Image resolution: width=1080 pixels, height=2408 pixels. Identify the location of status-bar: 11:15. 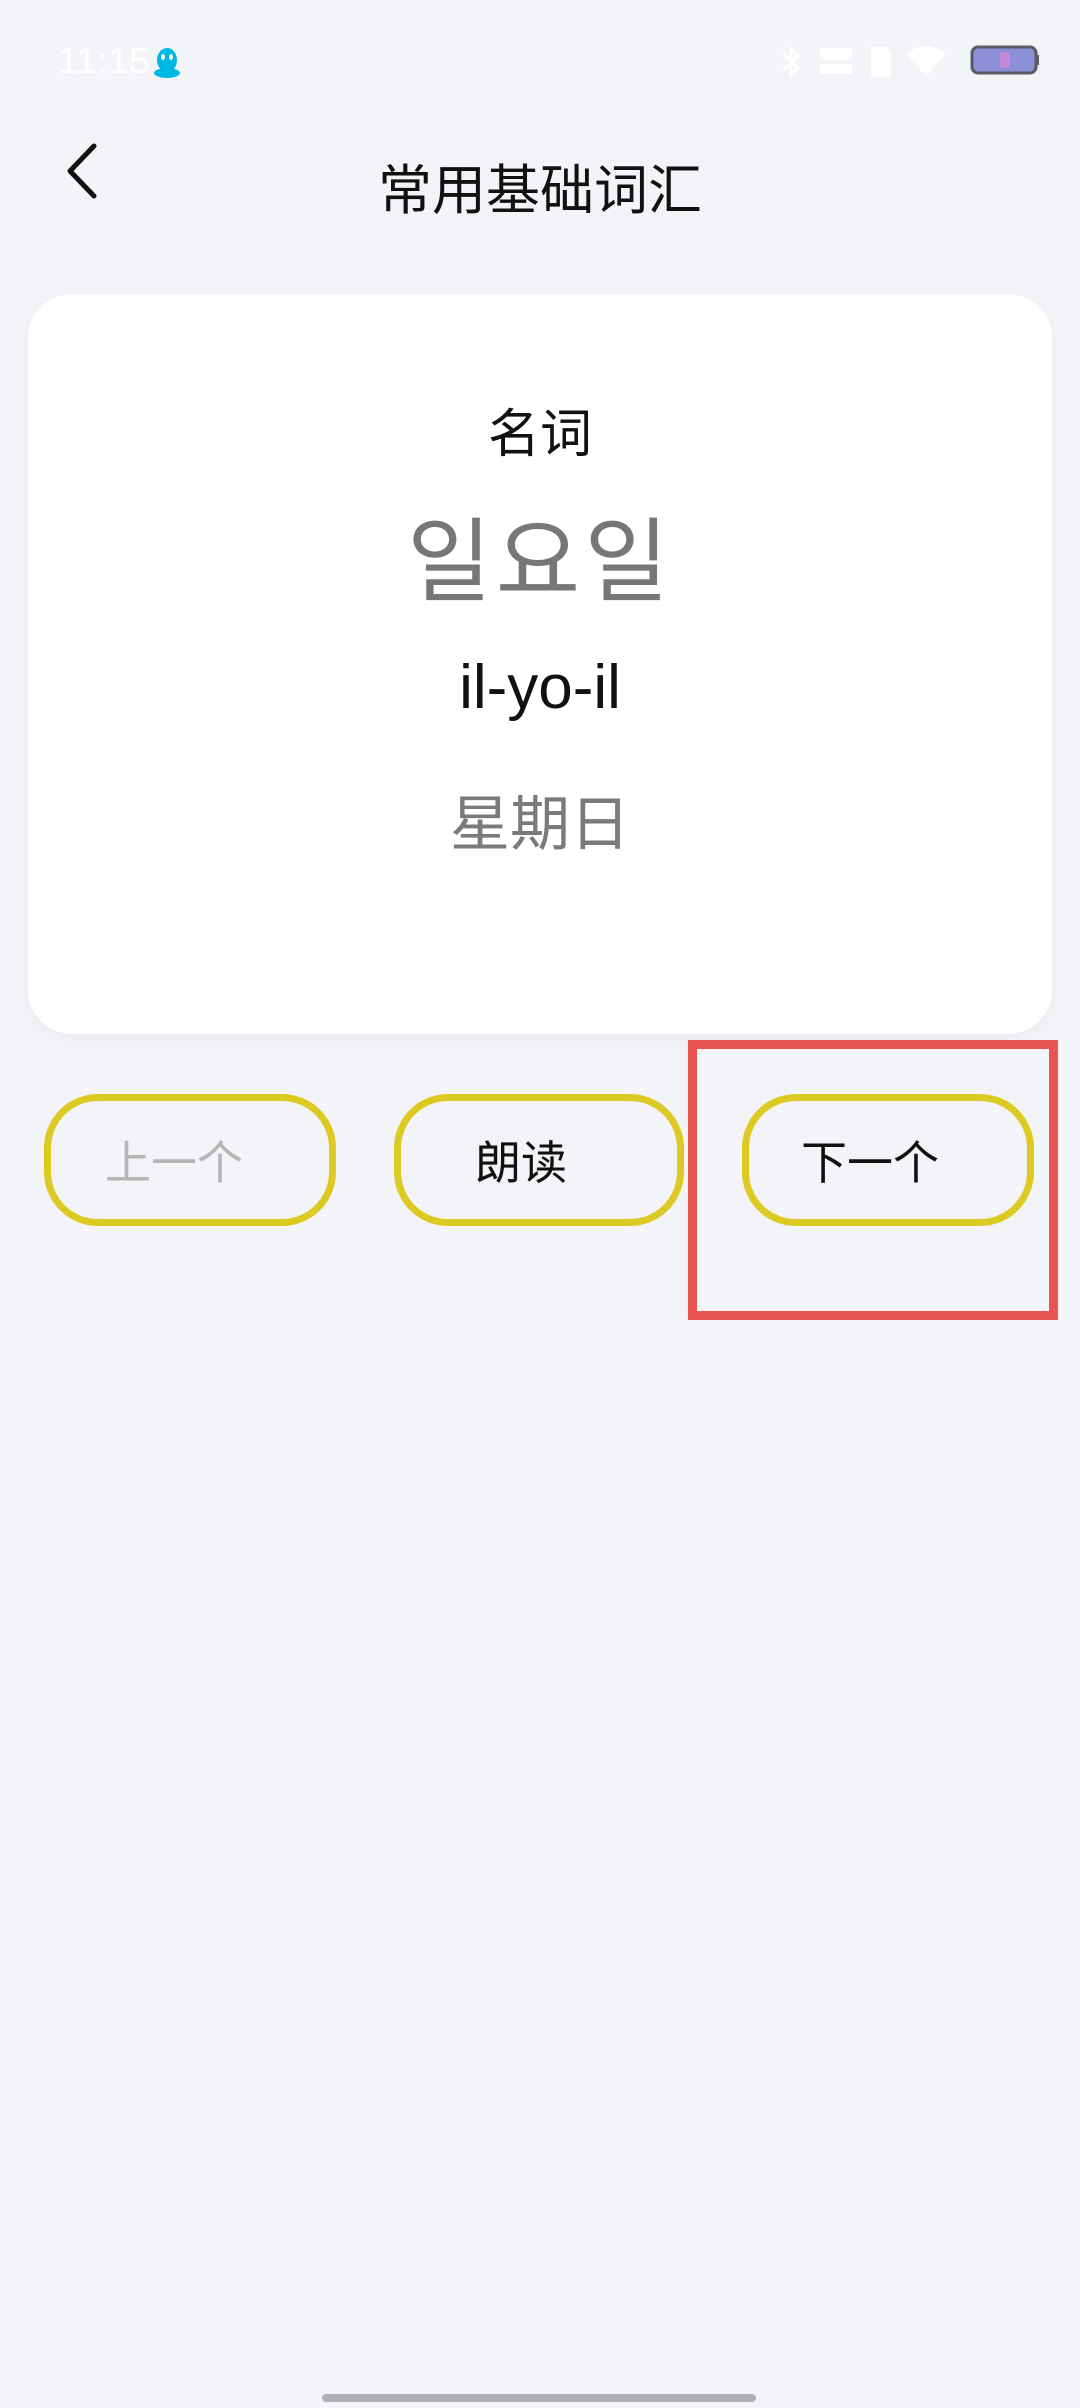
(540, 65).